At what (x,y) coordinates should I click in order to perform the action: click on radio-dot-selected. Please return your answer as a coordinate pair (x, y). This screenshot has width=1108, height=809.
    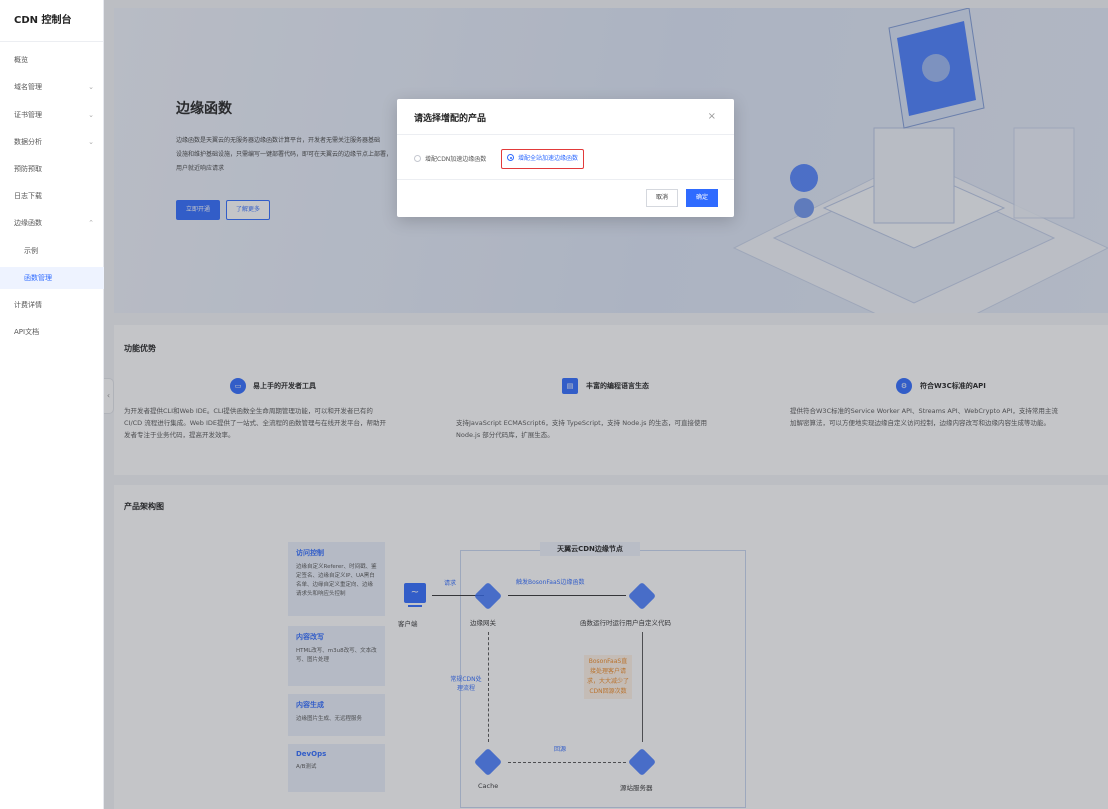
    Looking at the image, I should click on (510, 157).